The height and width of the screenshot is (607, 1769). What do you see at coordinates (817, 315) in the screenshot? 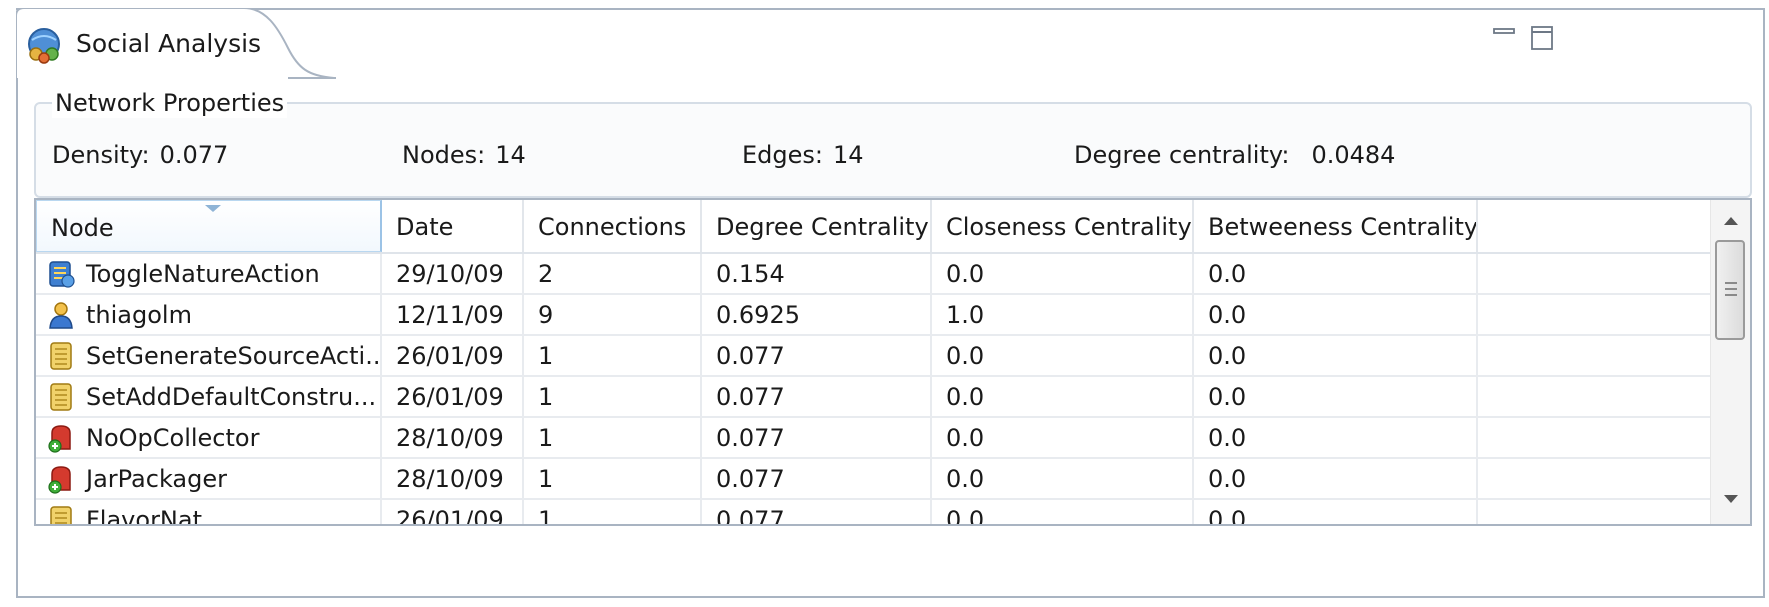
I see `degree-centrality-cell: 0.6925` at bounding box center [817, 315].